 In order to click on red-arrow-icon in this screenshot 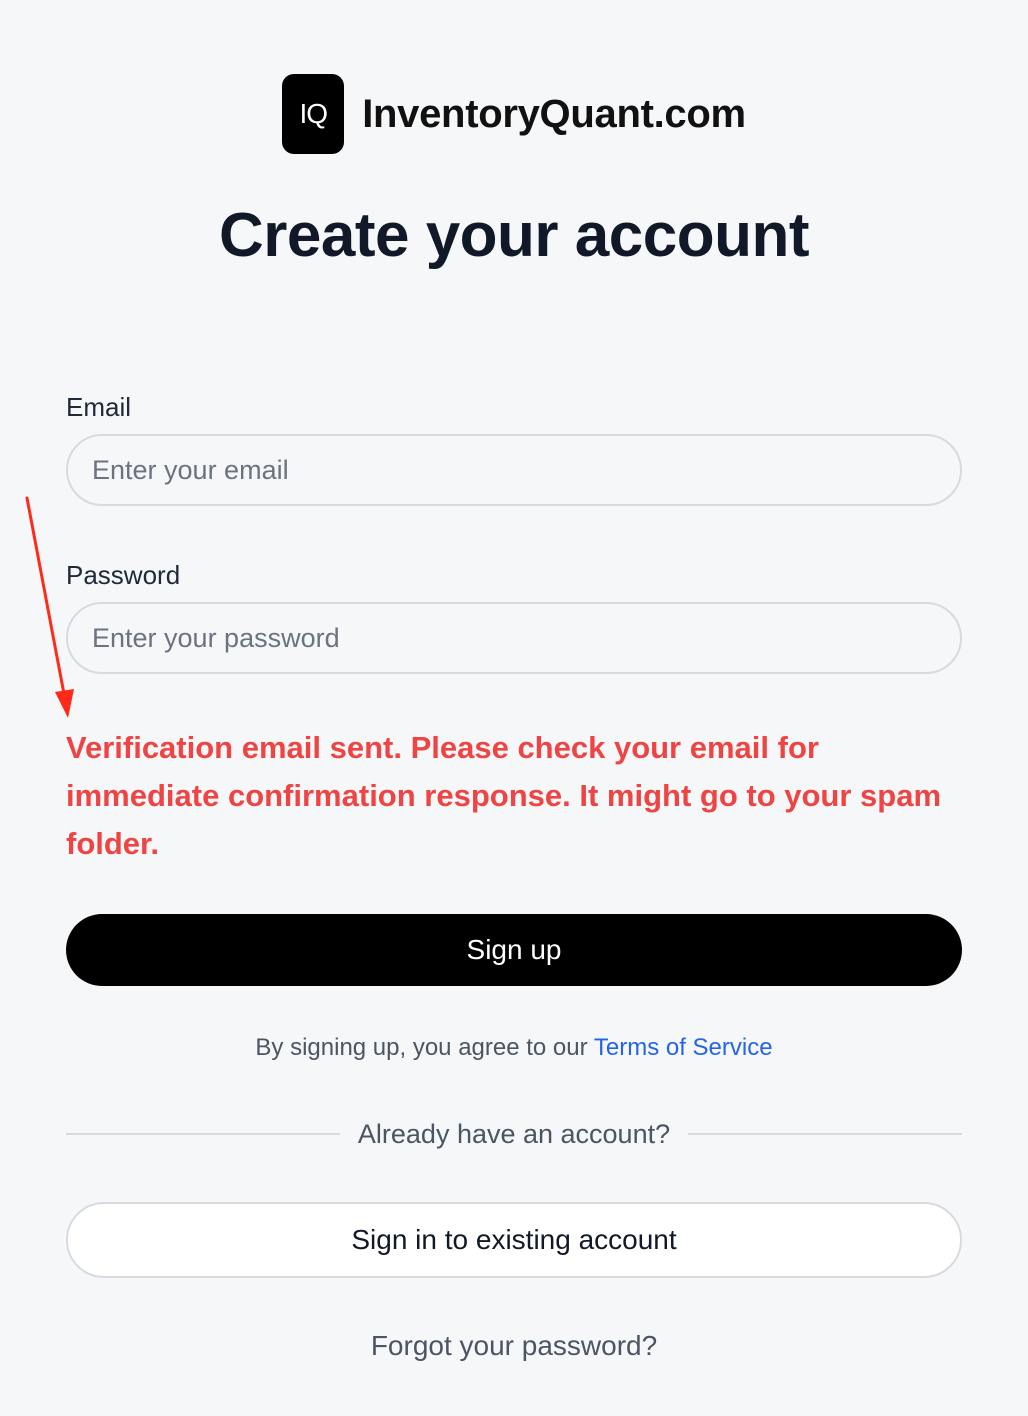, I will do `click(49, 607)`.